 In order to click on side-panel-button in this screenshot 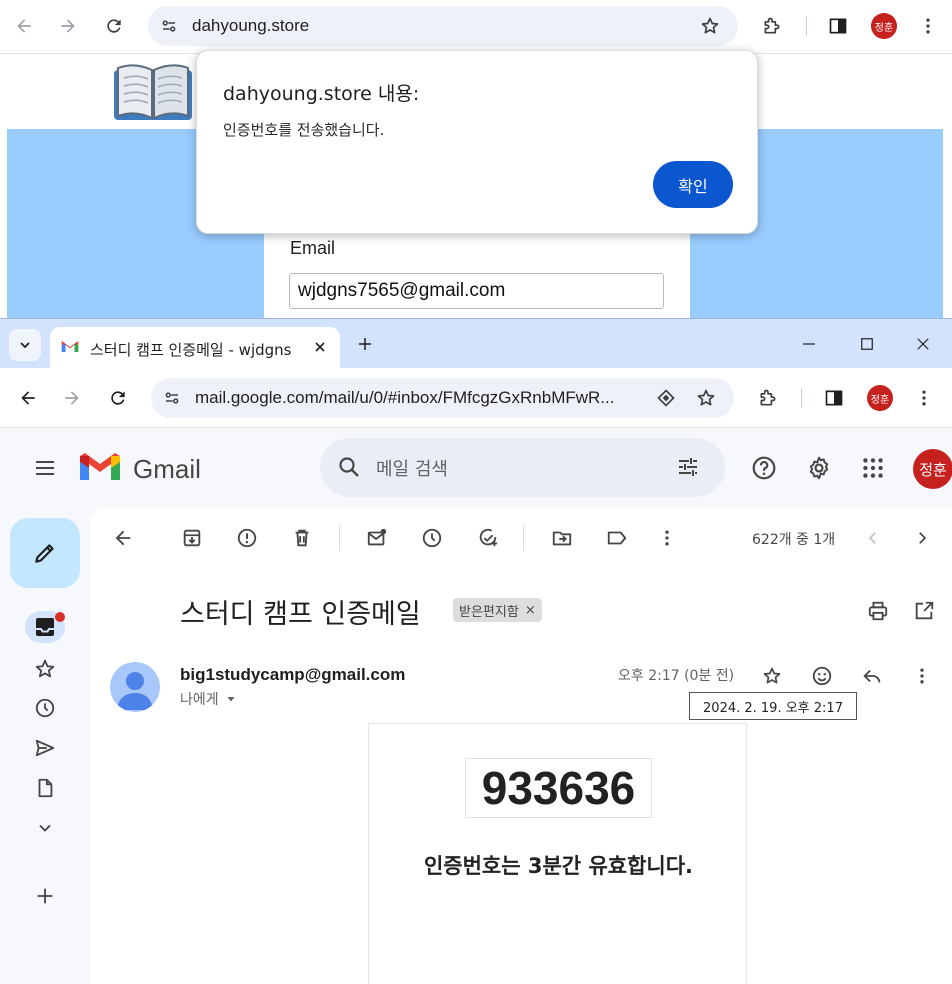, I will do `click(838, 26)`.